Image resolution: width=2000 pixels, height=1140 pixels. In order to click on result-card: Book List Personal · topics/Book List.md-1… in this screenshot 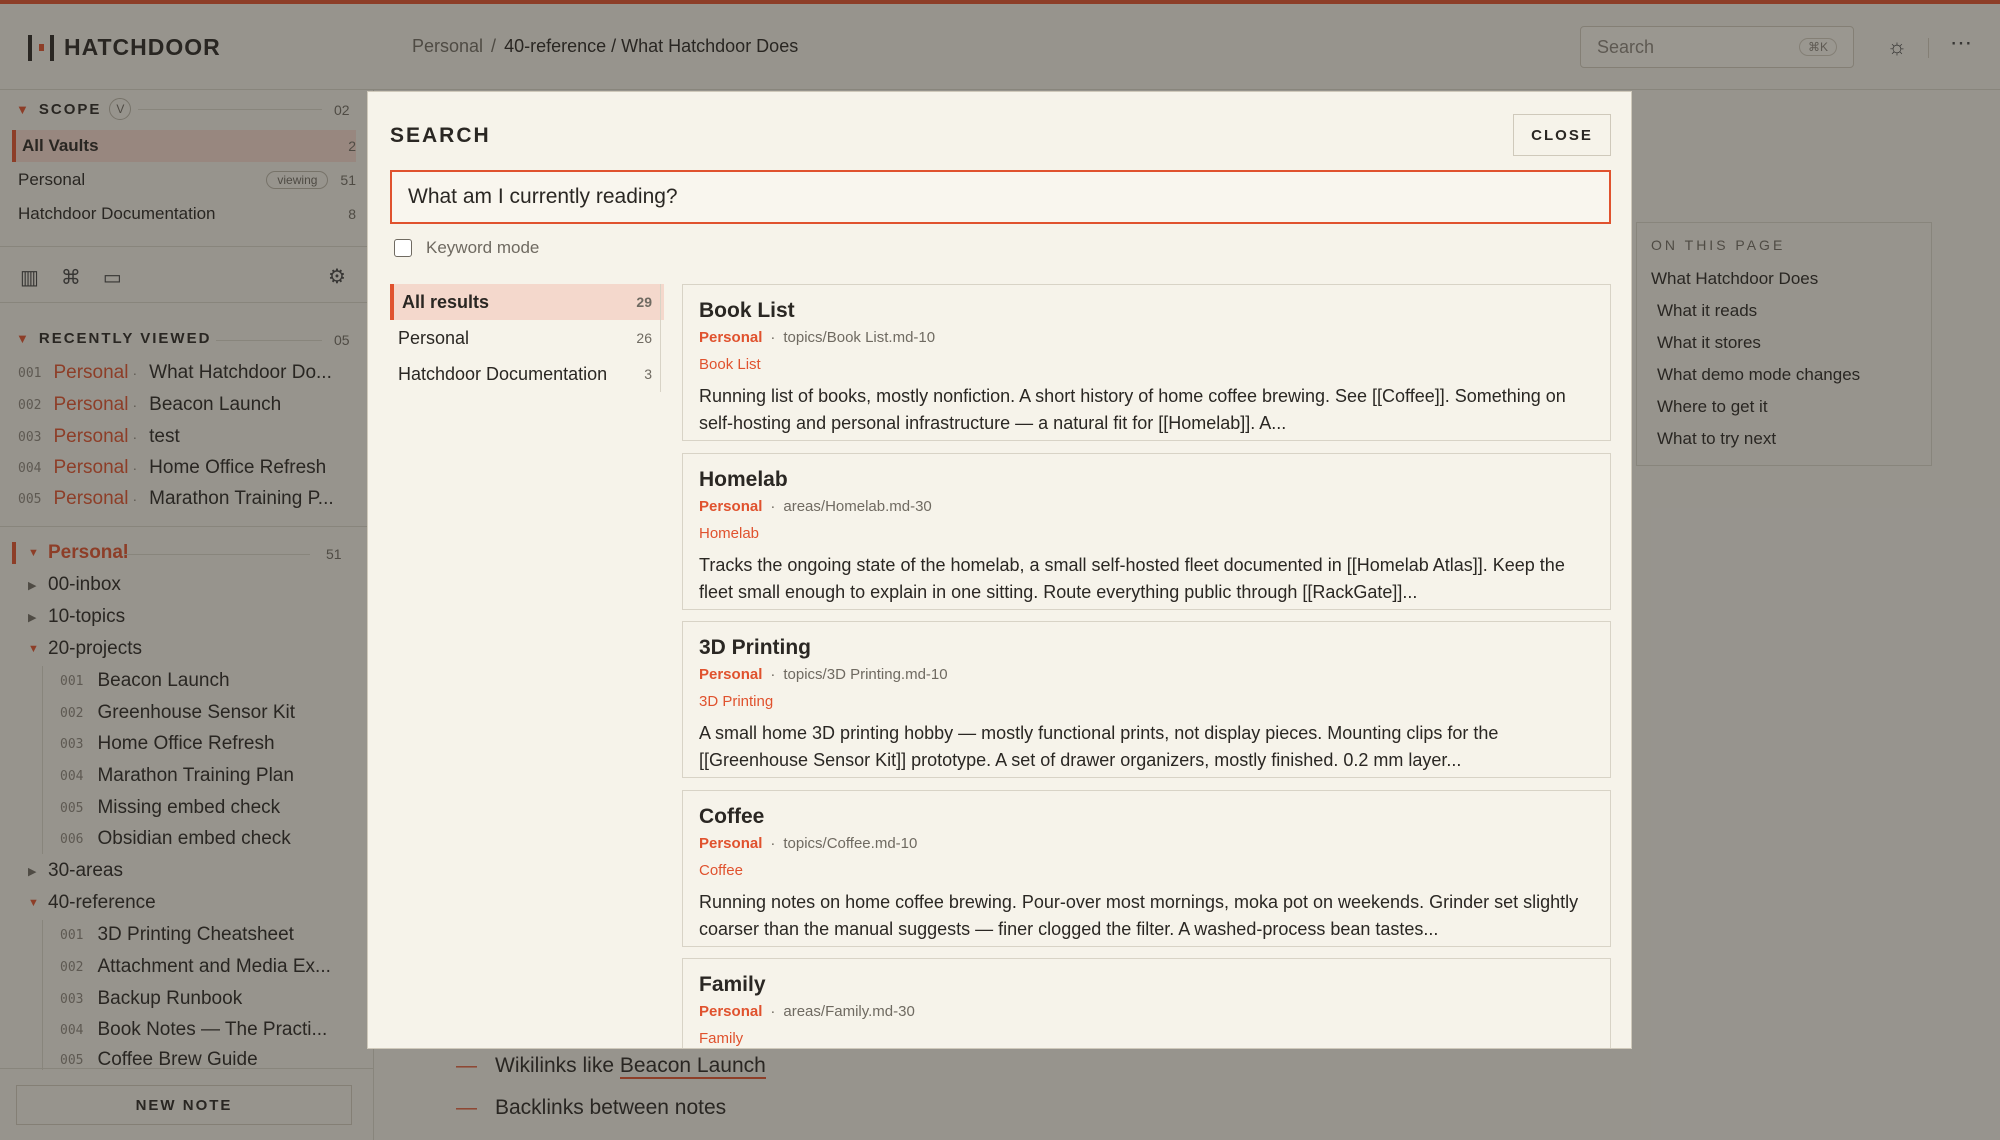, I will do `click(1146, 362)`.